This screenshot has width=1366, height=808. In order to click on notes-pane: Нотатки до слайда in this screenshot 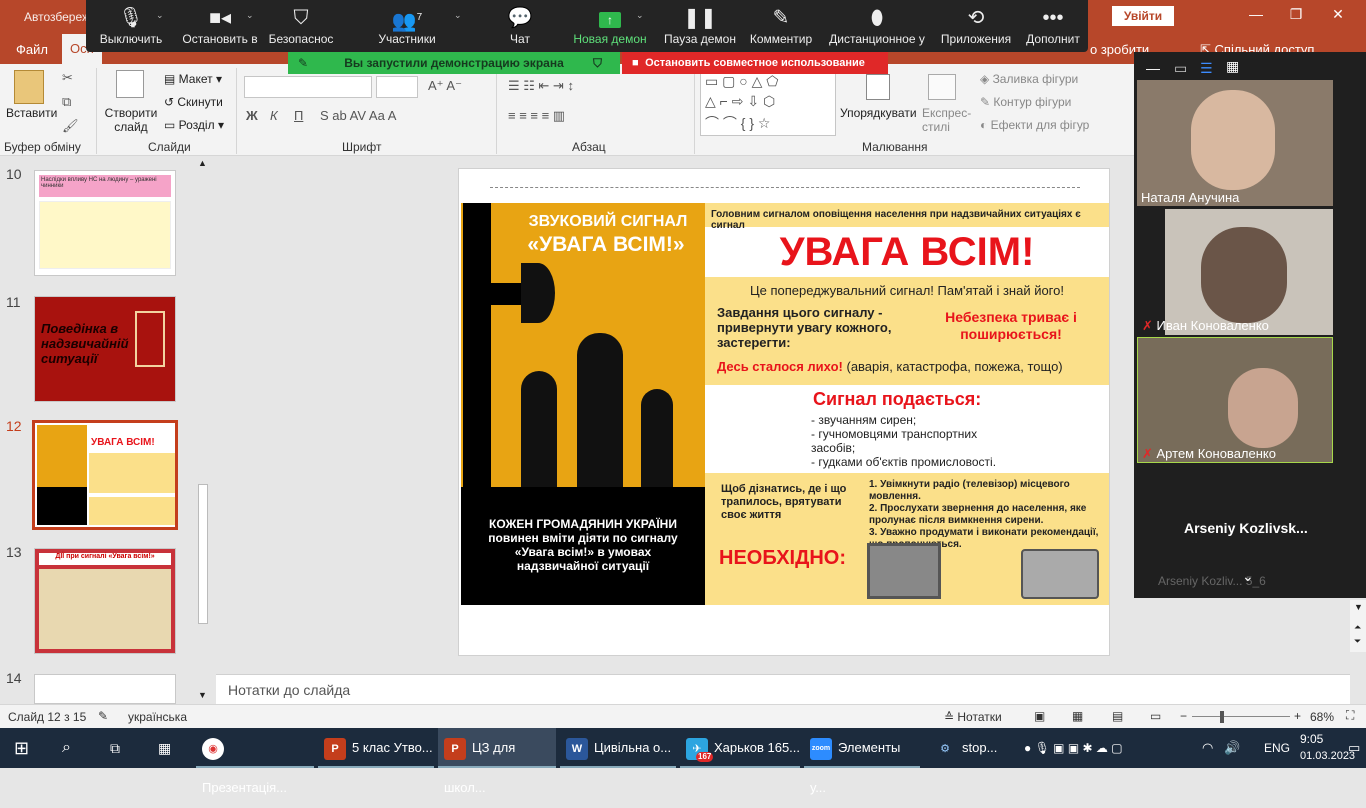, I will do `click(783, 689)`.